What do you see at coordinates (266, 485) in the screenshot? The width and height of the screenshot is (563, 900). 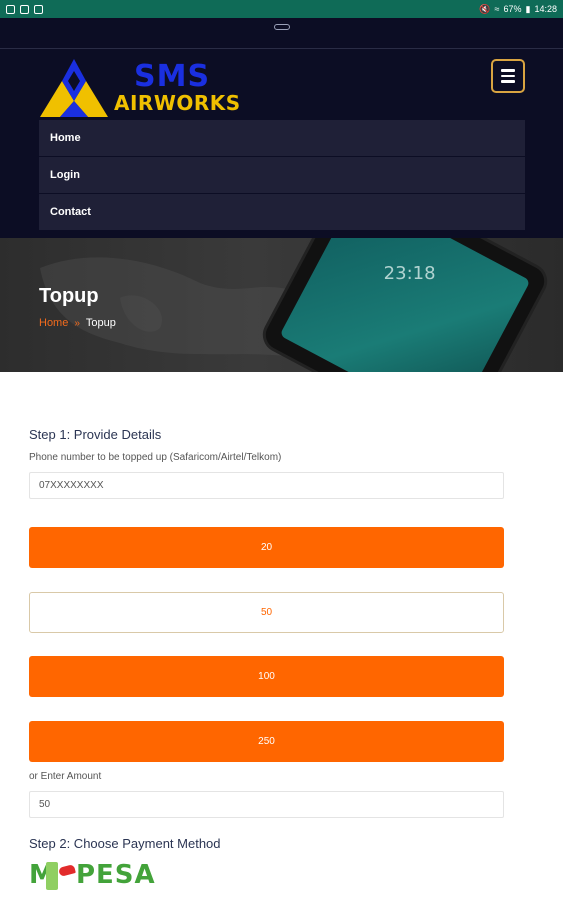 I see `phone-input: 07XXXXXXXX` at bounding box center [266, 485].